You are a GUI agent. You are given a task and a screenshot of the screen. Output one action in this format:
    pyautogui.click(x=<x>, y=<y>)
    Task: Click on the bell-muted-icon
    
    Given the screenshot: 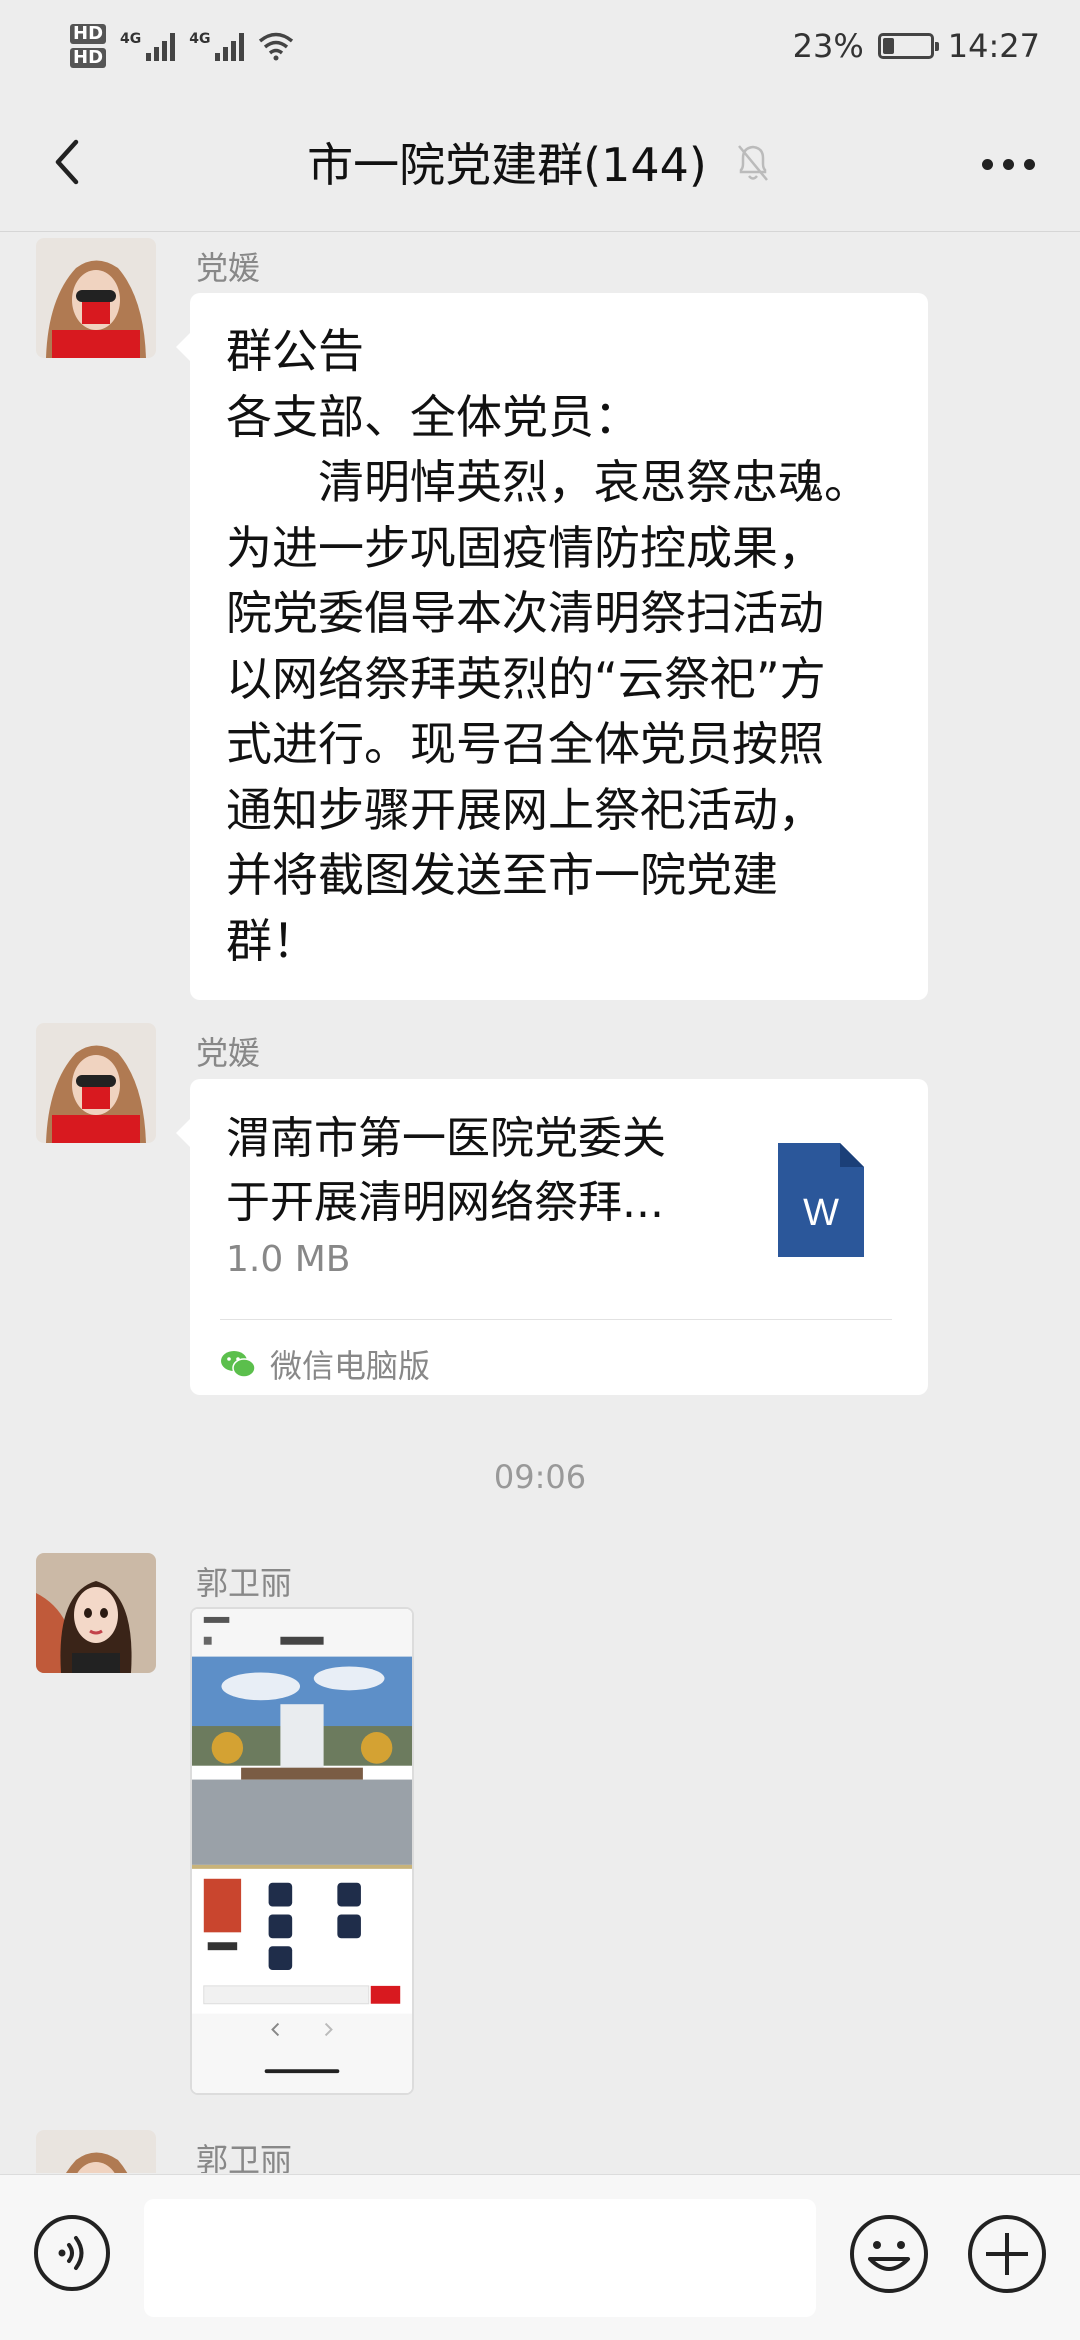 What is the action you would take?
    pyautogui.click(x=752, y=162)
    